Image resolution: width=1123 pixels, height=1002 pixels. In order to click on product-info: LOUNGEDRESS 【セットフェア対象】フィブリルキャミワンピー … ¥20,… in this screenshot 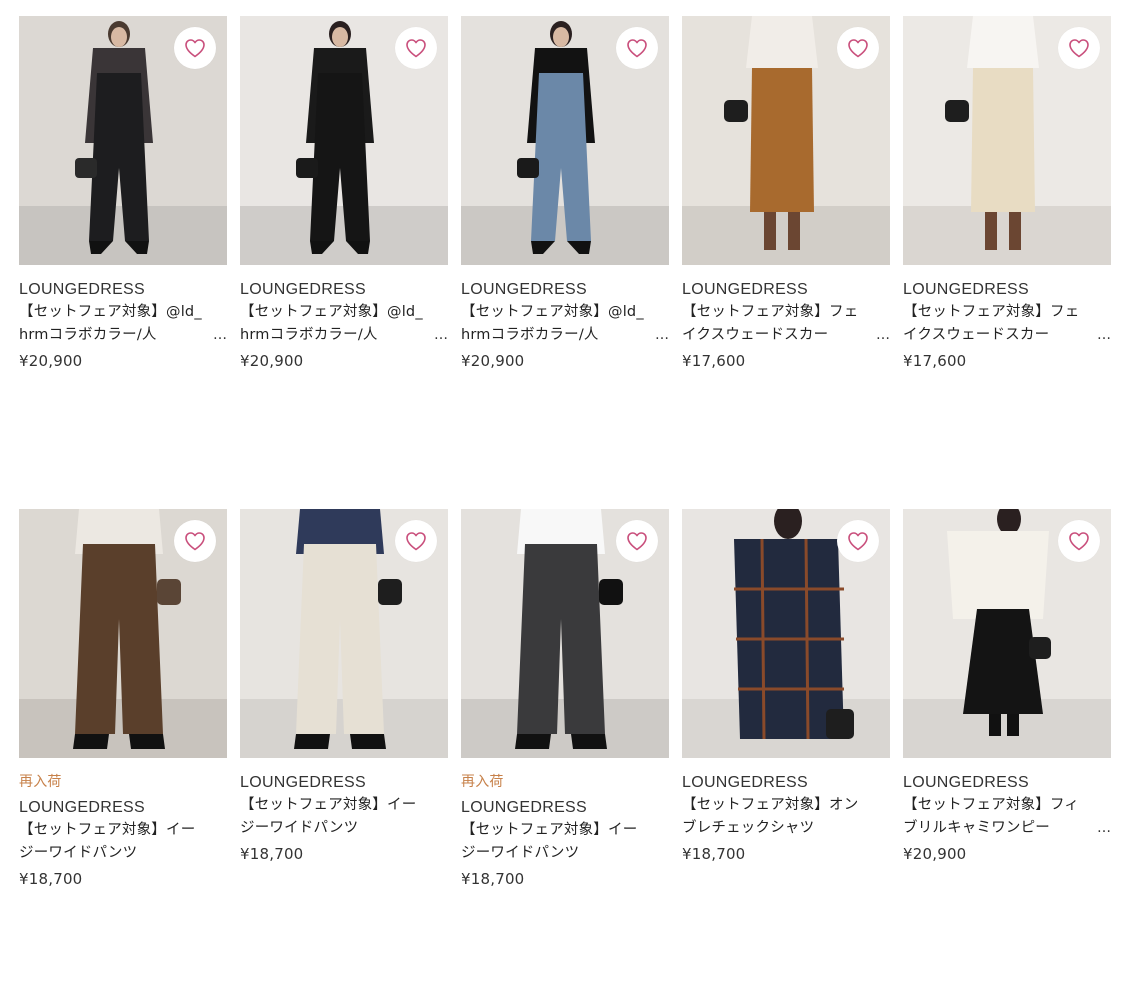, I will do `click(1007, 812)`.